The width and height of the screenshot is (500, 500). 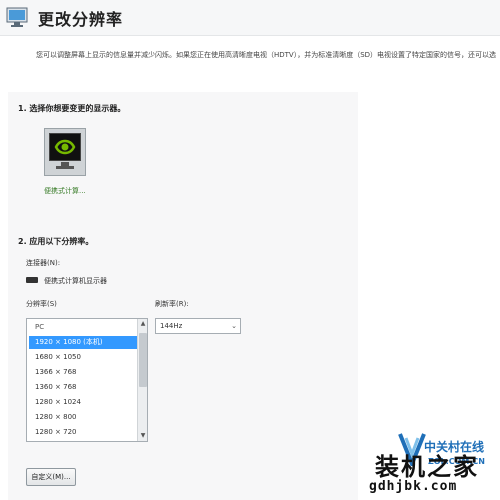 I want to click on section-apply-resolution-title: 2. 应用以下分辨率。, so click(x=56, y=241).